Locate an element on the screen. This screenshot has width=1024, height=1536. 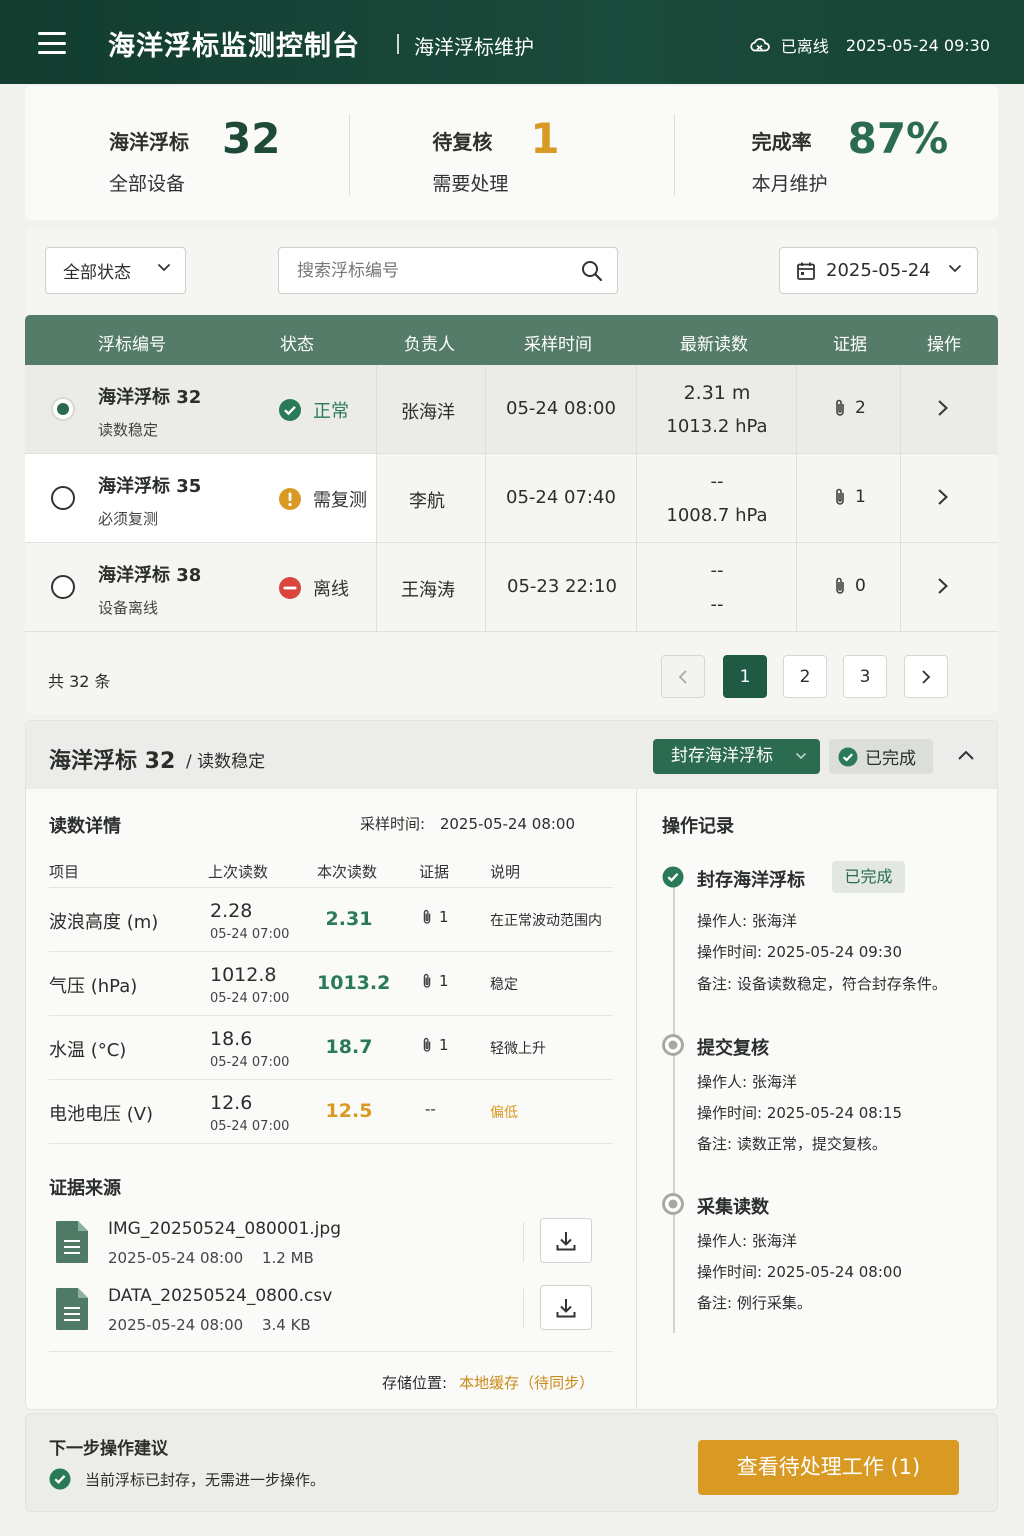
page-button: 2 is located at coordinates (805, 676).